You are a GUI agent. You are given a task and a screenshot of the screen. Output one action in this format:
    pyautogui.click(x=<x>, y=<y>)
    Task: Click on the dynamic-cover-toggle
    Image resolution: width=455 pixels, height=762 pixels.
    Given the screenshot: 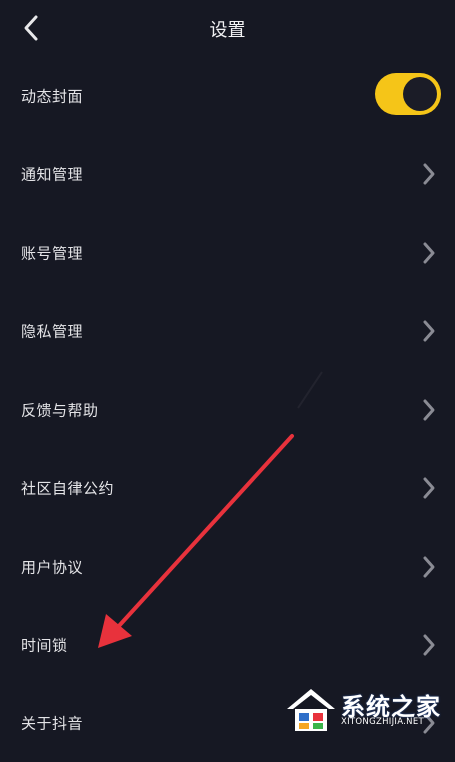 What is the action you would take?
    pyautogui.click(x=408, y=94)
    